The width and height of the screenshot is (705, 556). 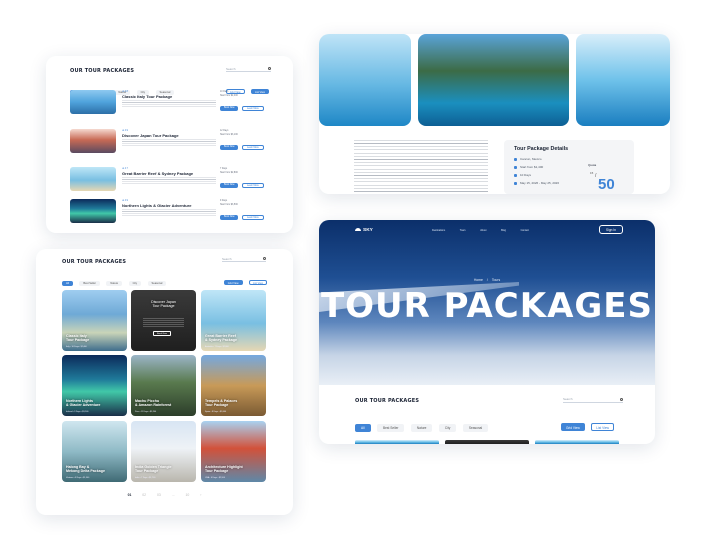 I want to click on tile-meta: Iceland • 9 Days • $3,500, so click(x=77, y=412).